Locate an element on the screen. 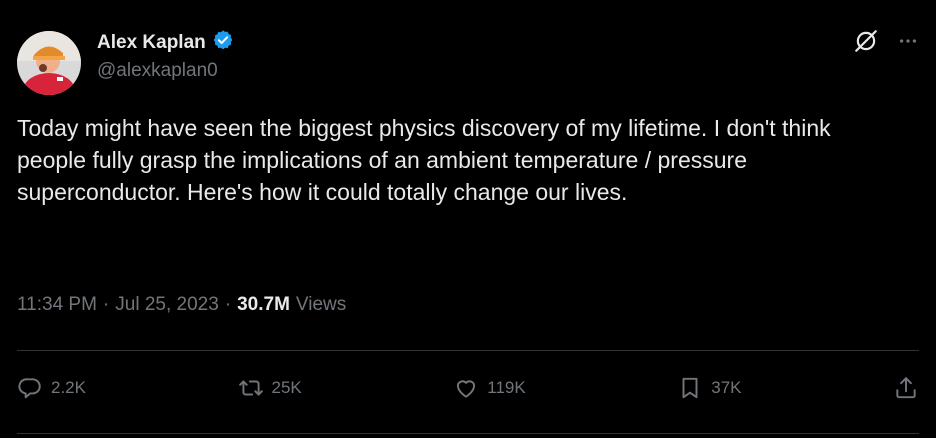 The image size is (936, 438). tweet-meta: 11:34 PM · Jul 25, 2023 · 30.7M Views is located at coordinates (181, 305).